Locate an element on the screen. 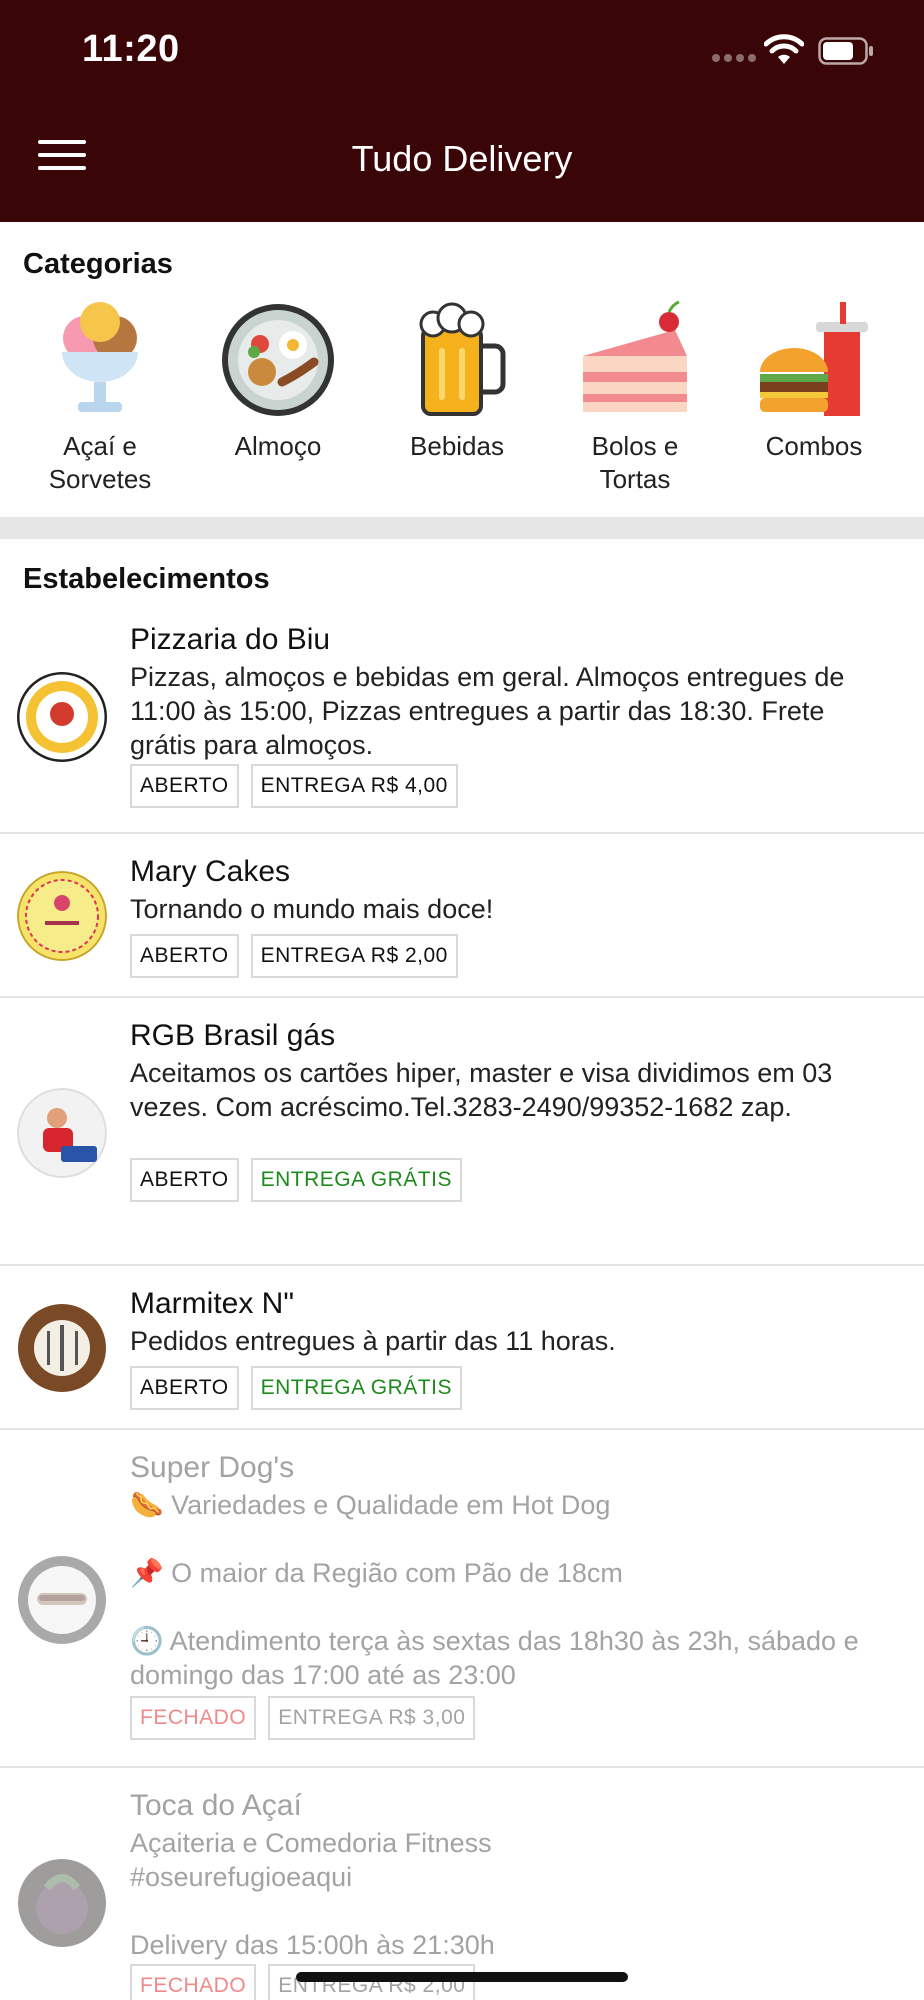 The image size is (924, 2000). lunch-plate-icon is located at coordinates (278, 360).